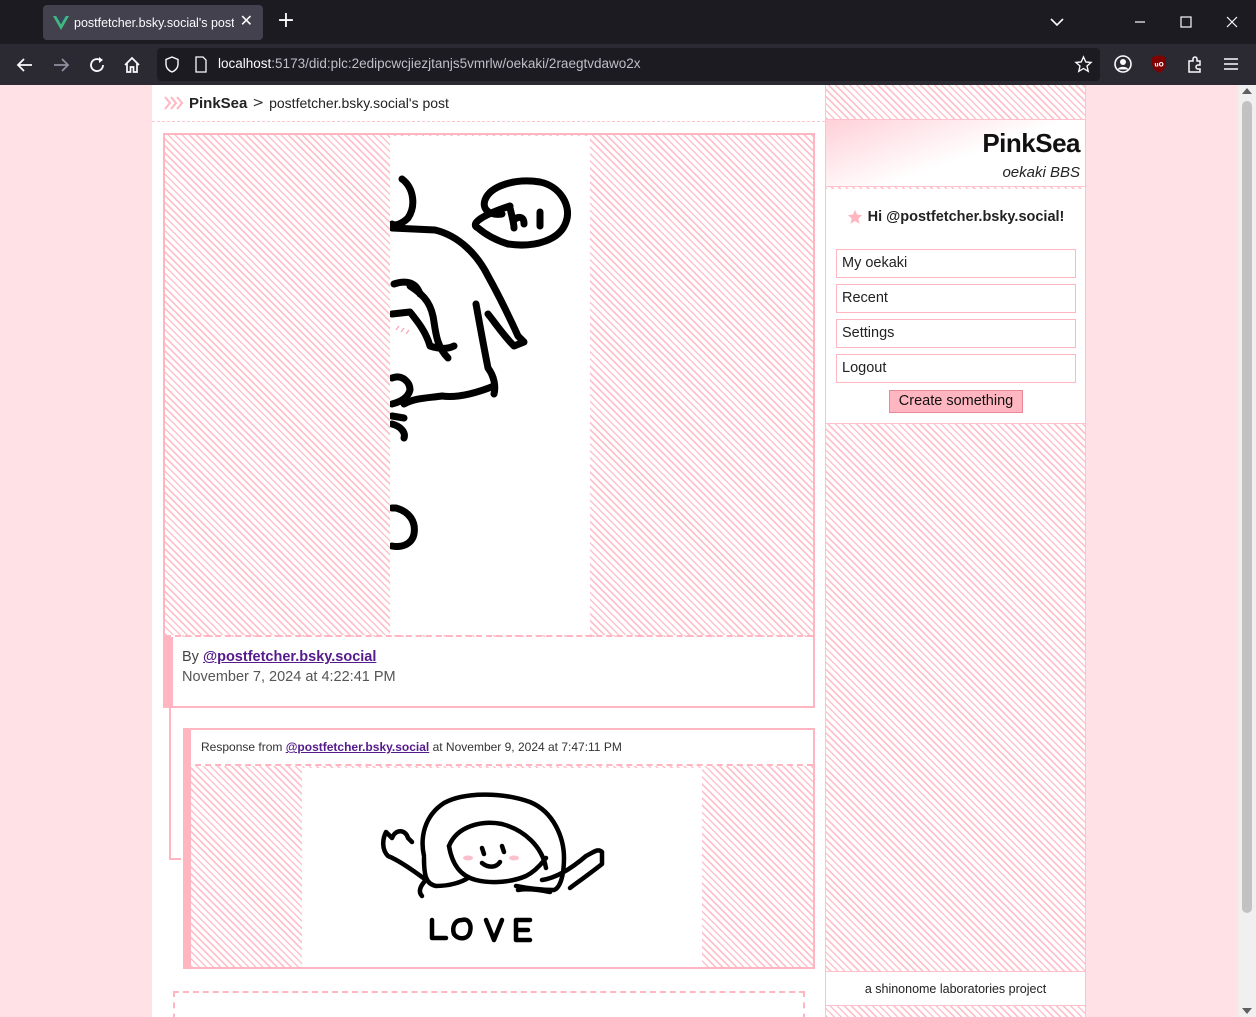 This screenshot has height=1017, width=1256. Describe the element at coordinates (489, 1004) in the screenshot. I see `reply-box` at that location.